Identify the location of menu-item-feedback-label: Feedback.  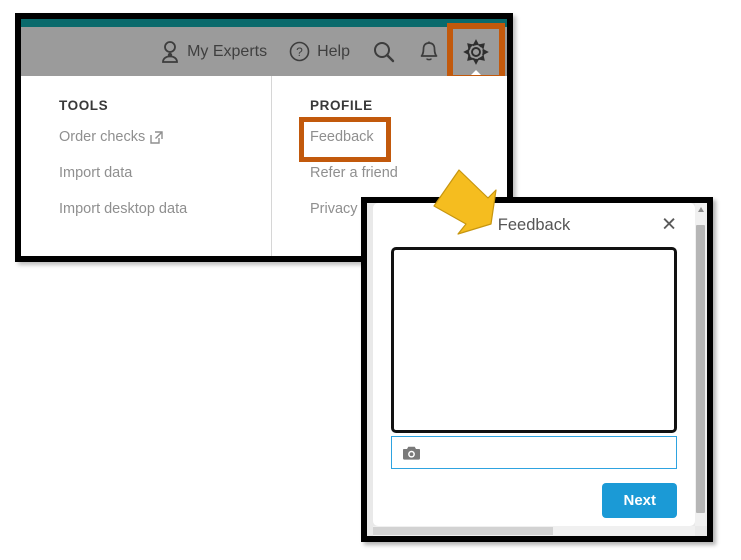
(342, 137).